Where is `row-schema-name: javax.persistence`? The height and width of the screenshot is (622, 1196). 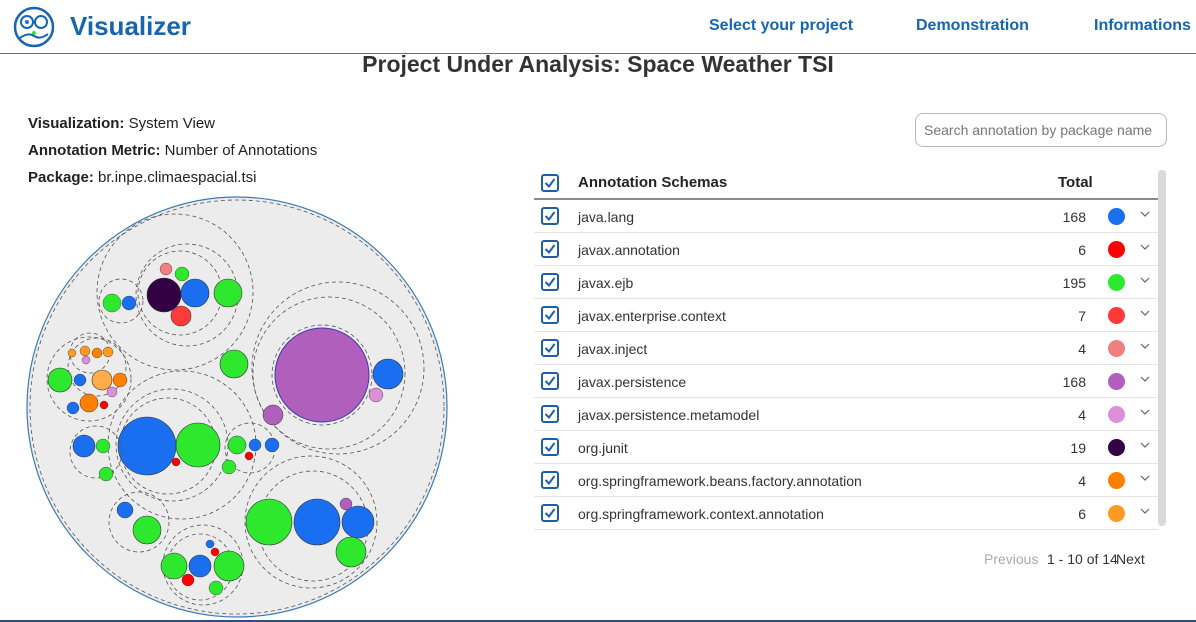
row-schema-name: javax.persistence is located at coordinates (632, 382).